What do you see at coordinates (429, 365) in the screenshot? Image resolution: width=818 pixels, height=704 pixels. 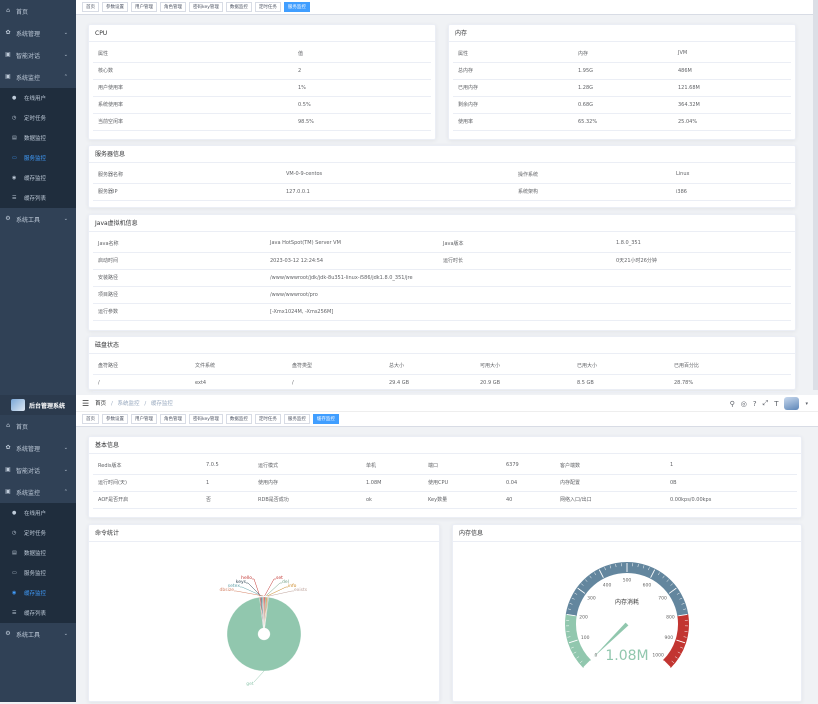 I see `table-cell: 总大小` at bounding box center [429, 365].